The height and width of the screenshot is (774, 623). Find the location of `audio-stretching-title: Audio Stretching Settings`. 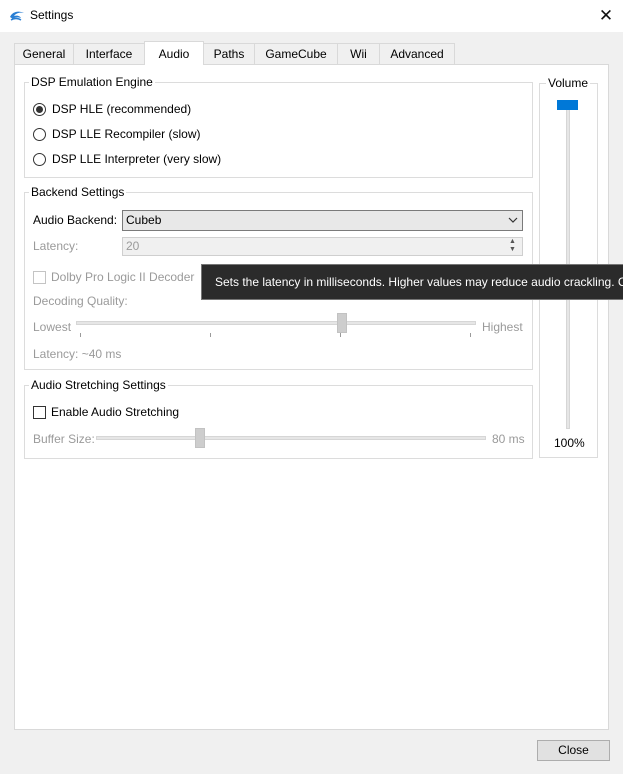

audio-stretching-title: Audio Stretching Settings is located at coordinates (98, 385).